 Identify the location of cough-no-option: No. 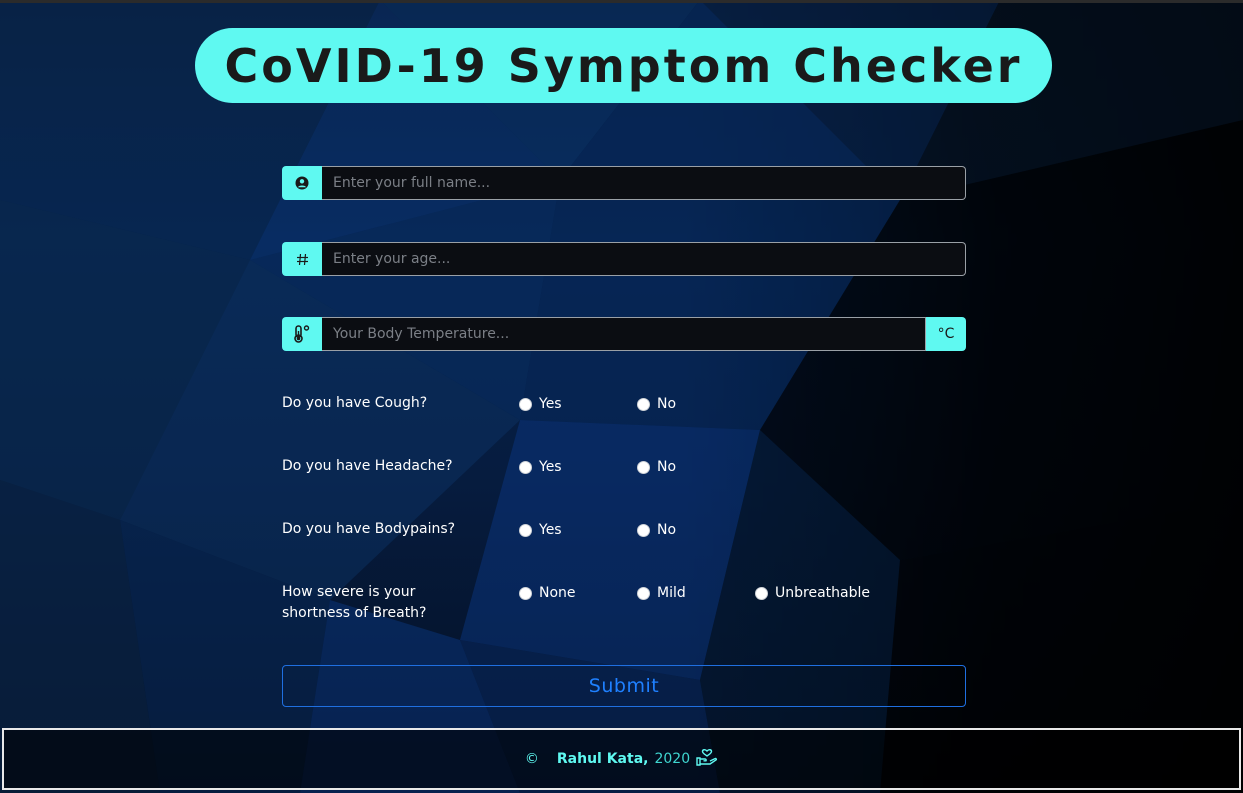
(656, 404).